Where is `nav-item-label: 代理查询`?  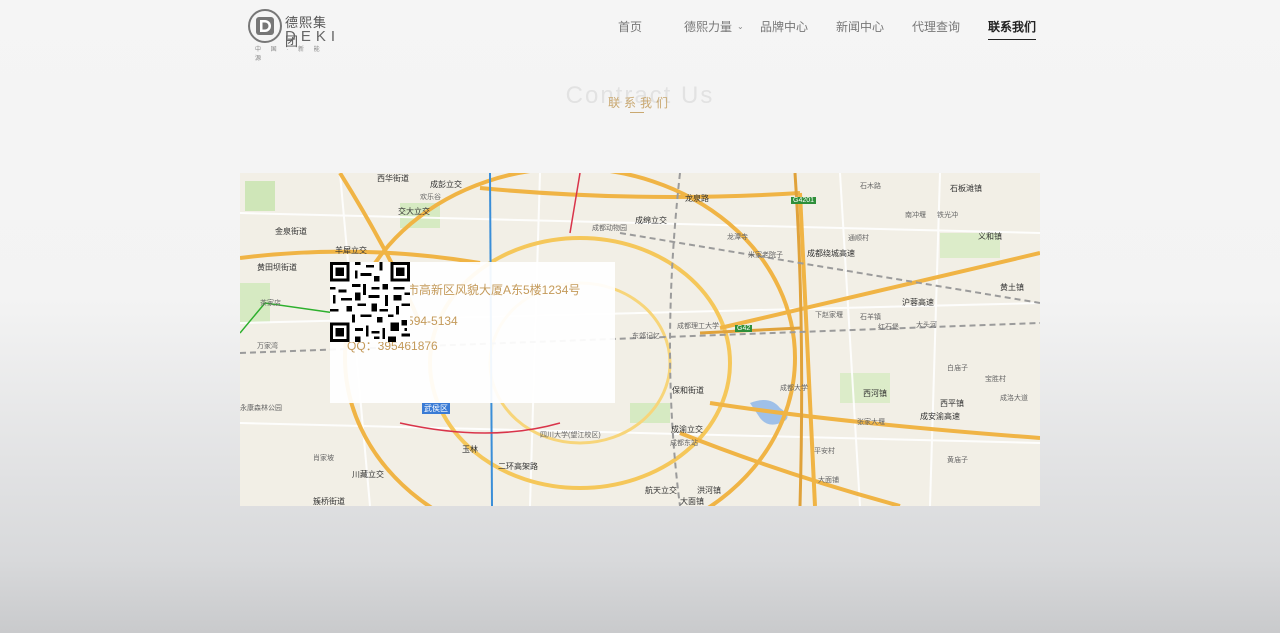 nav-item-label: 代理查询 is located at coordinates (936, 27).